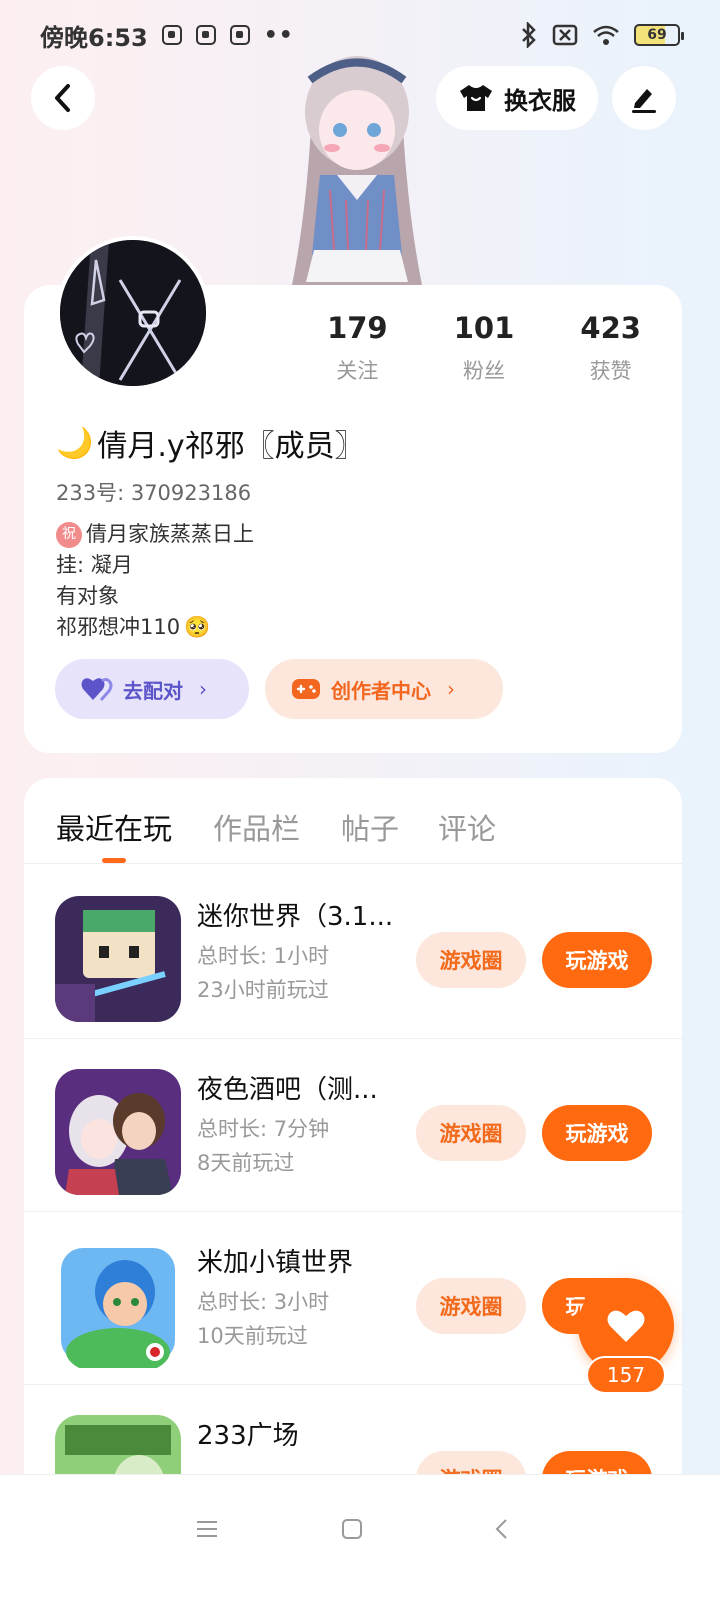 The width and height of the screenshot is (720, 1600). What do you see at coordinates (476, 98) in the screenshot?
I see `shirt-icon` at bounding box center [476, 98].